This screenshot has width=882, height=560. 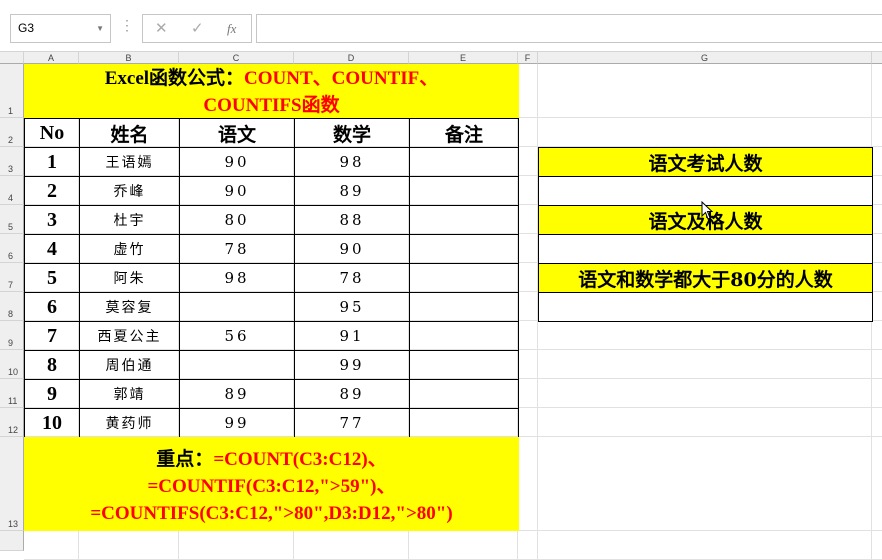 What do you see at coordinates (352, 249) in the screenshot?
I see `math-score-cell: 90` at bounding box center [352, 249].